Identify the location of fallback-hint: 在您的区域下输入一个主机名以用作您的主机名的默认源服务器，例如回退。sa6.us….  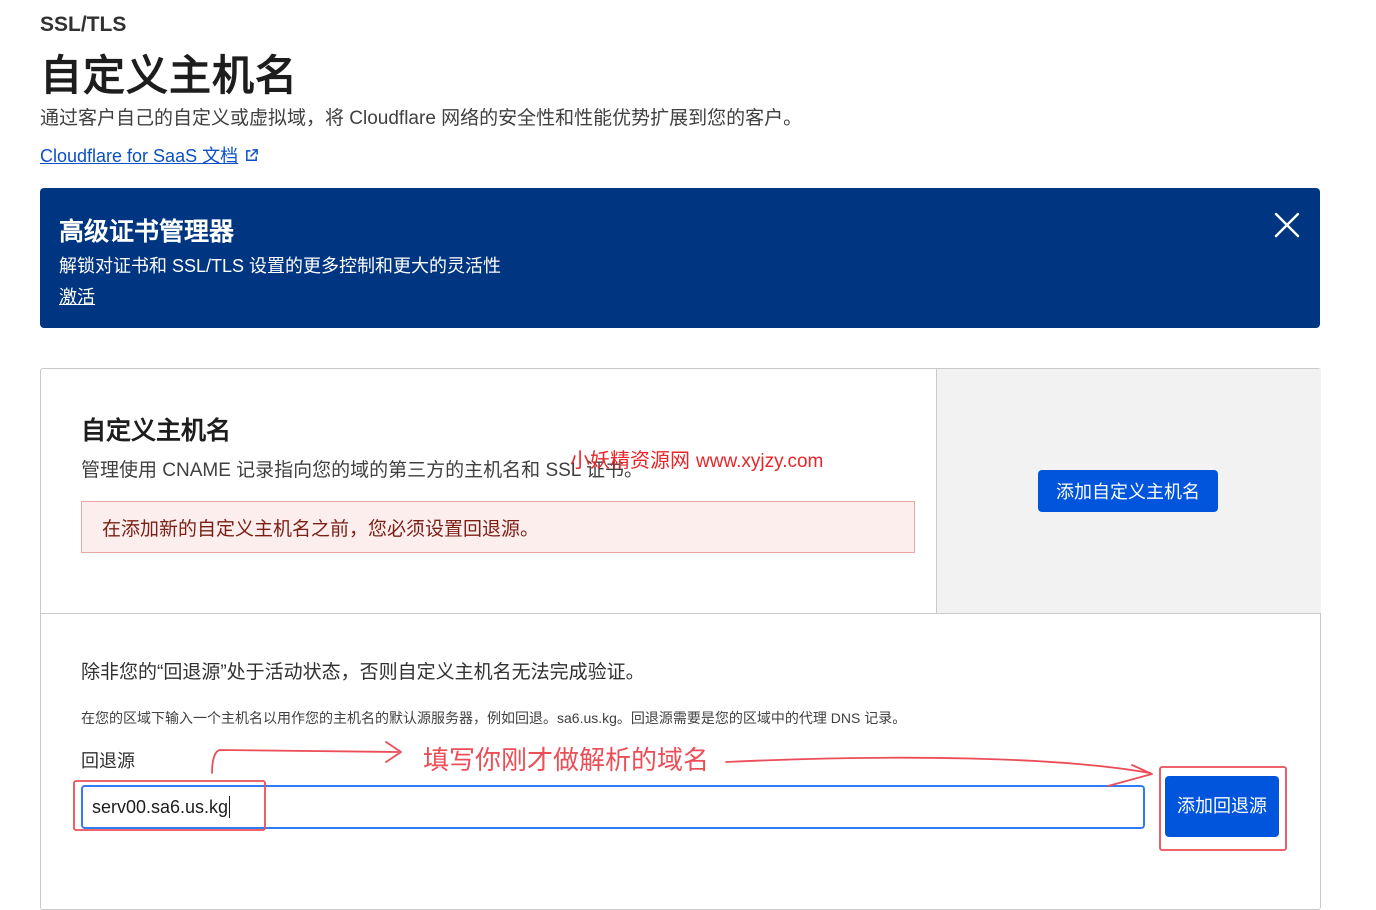
(494, 718).